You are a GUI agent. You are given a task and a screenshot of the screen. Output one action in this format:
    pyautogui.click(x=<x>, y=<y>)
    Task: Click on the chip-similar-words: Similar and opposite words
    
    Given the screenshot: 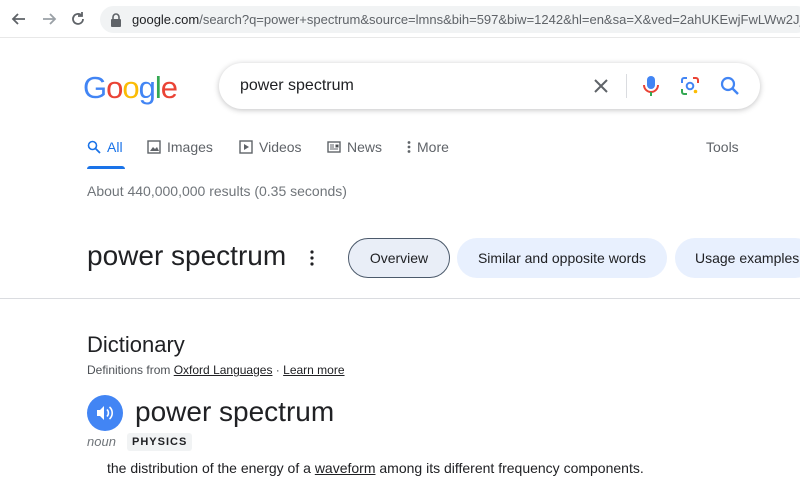 What is the action you would take?
    pyautogui.click(x=562, y=258)
    